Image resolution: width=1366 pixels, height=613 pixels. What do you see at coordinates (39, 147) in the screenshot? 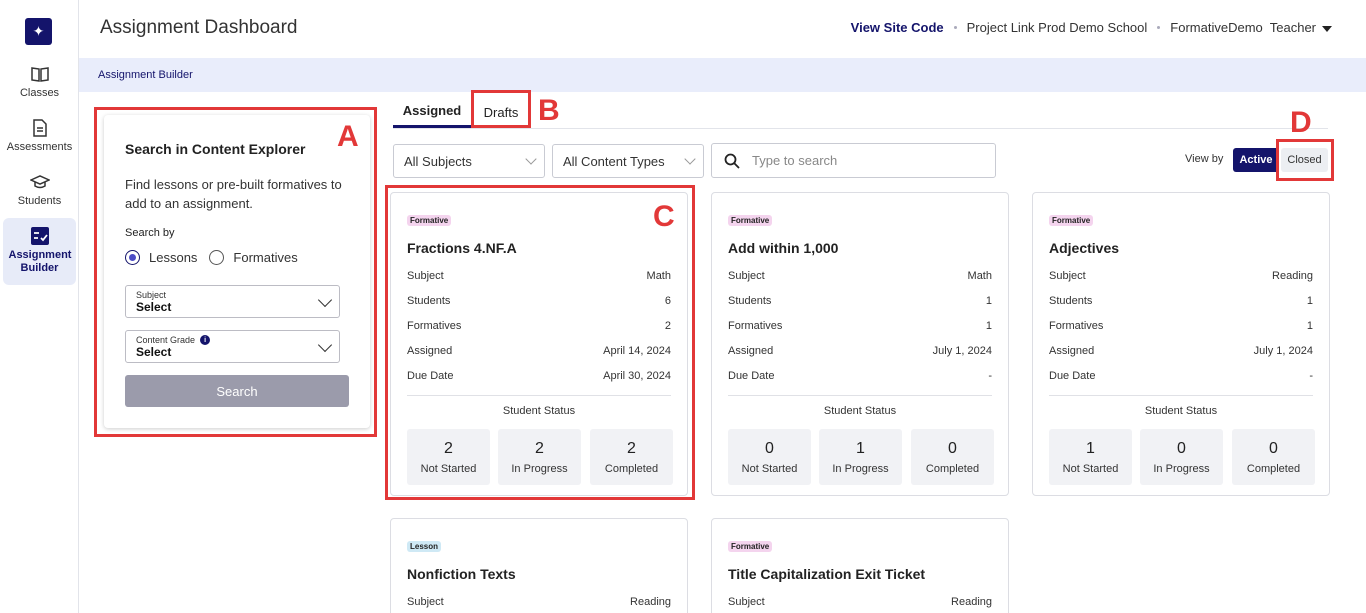
I see `sidebar-item-label: Assessments` at bounding box center [39, 147].